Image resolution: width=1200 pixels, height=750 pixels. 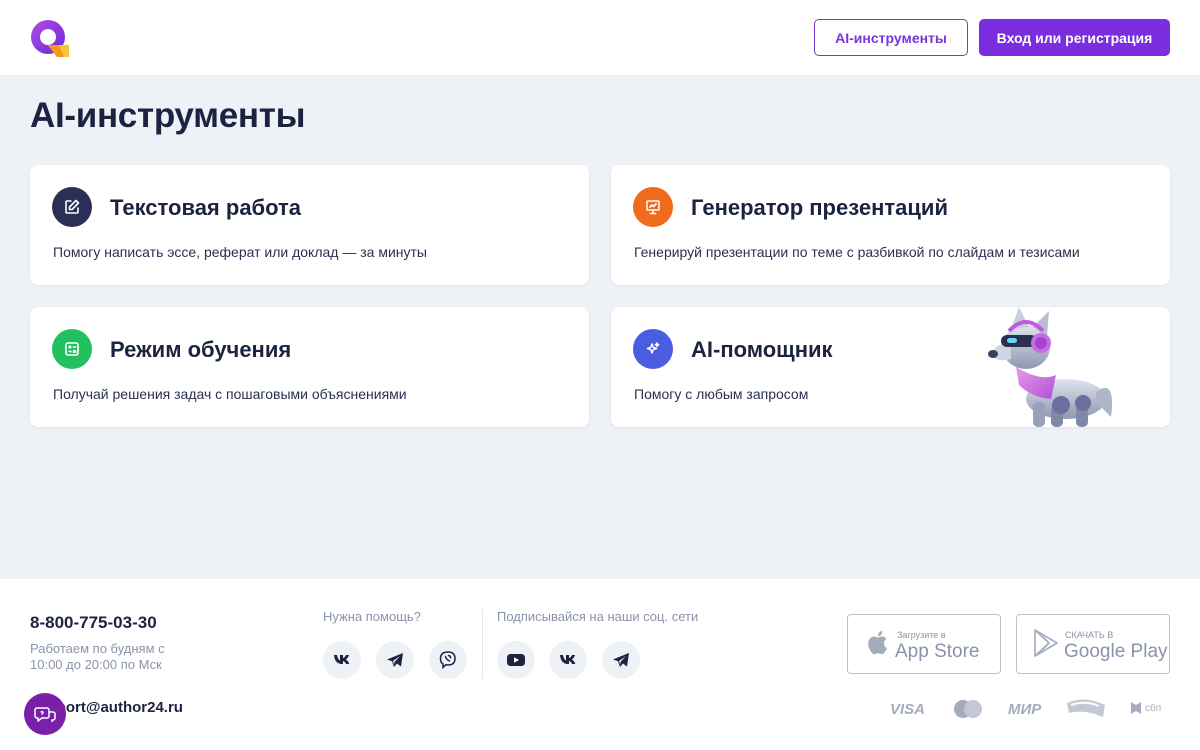 I want to click on vk-support-icon, so click(x=342, y=660).